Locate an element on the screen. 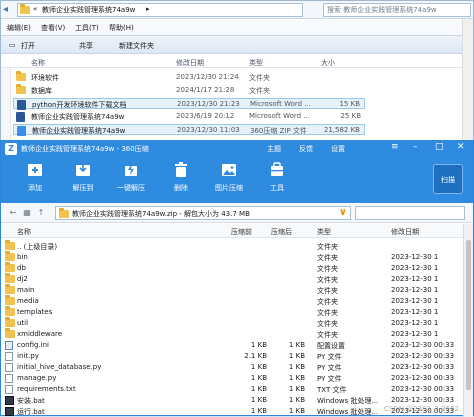 The width and height of the screenshot is (474, 417). scan-button: 扫描 is located at coordinates (448, 179).